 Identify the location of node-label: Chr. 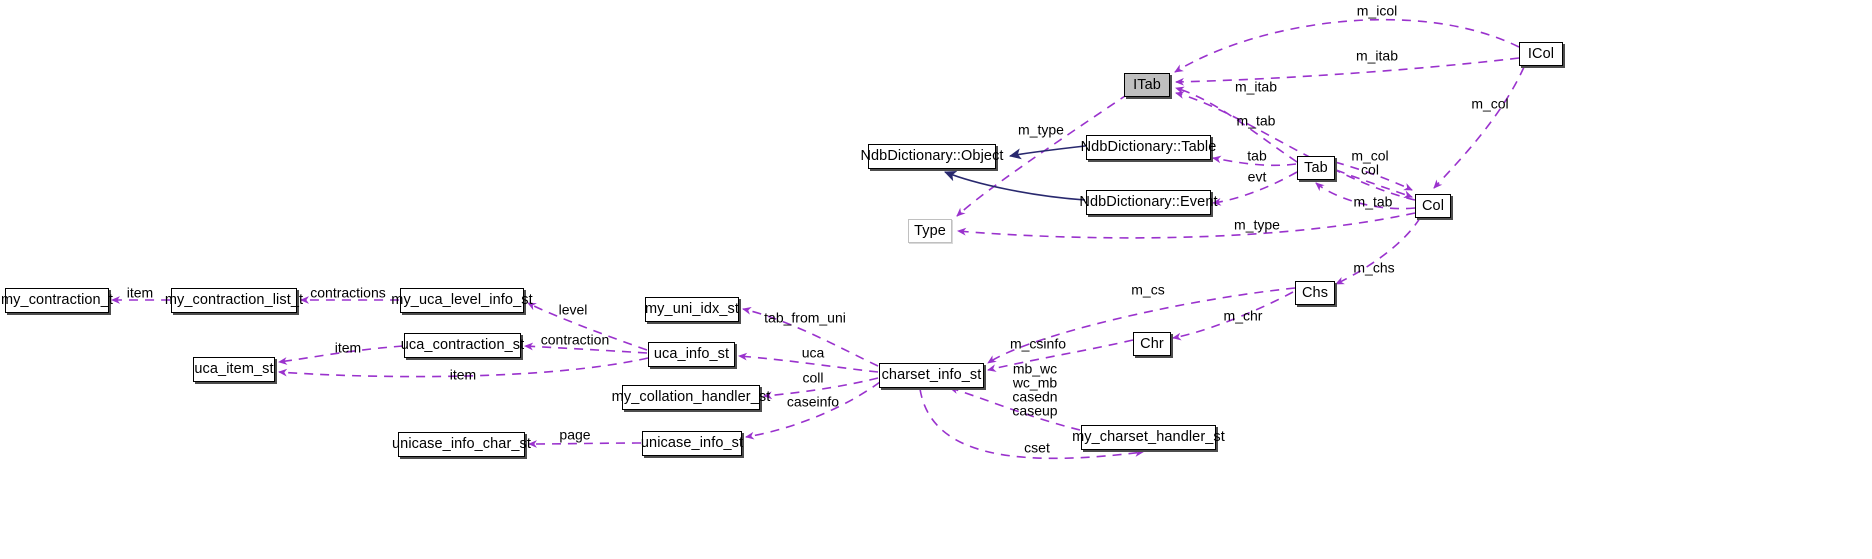
(1152, 343).